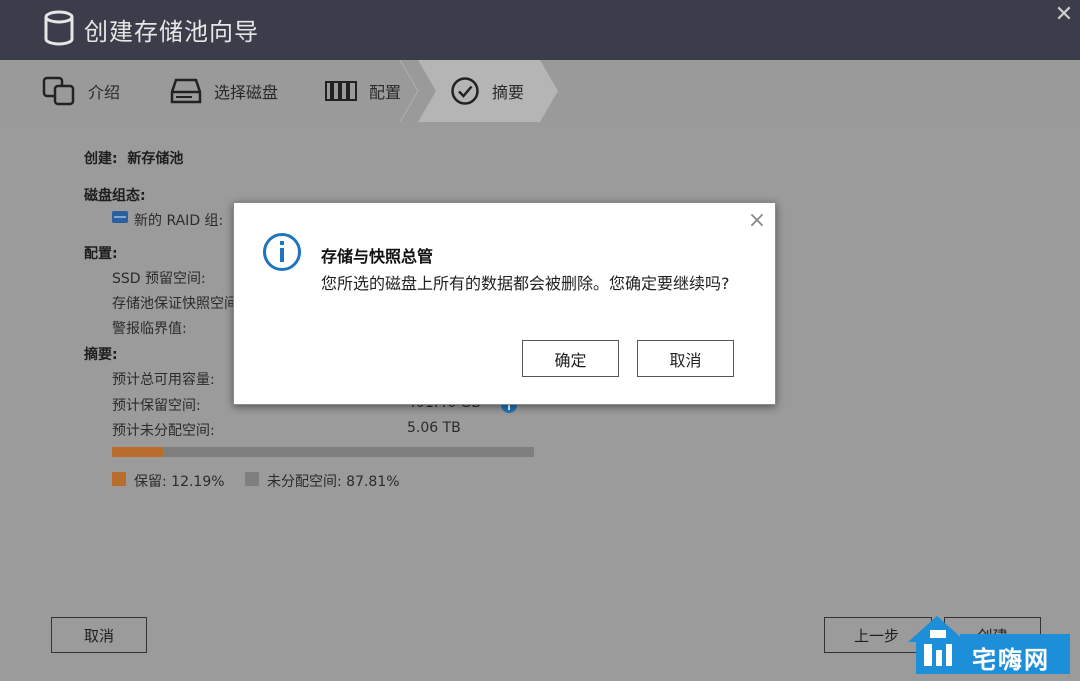  I want to click on disks-icon, so click(58, 91).